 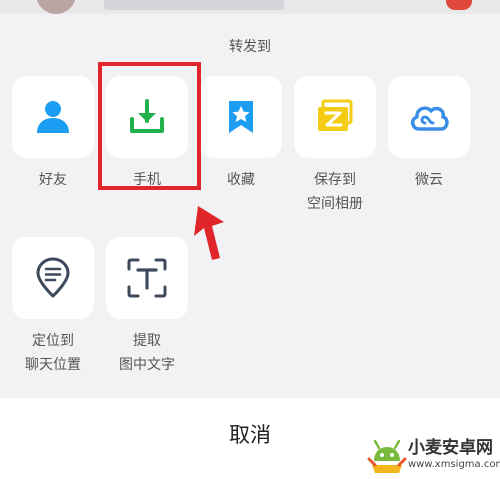 I want to click on share-weiyun-label: 微云, so click(x=429, y=180).